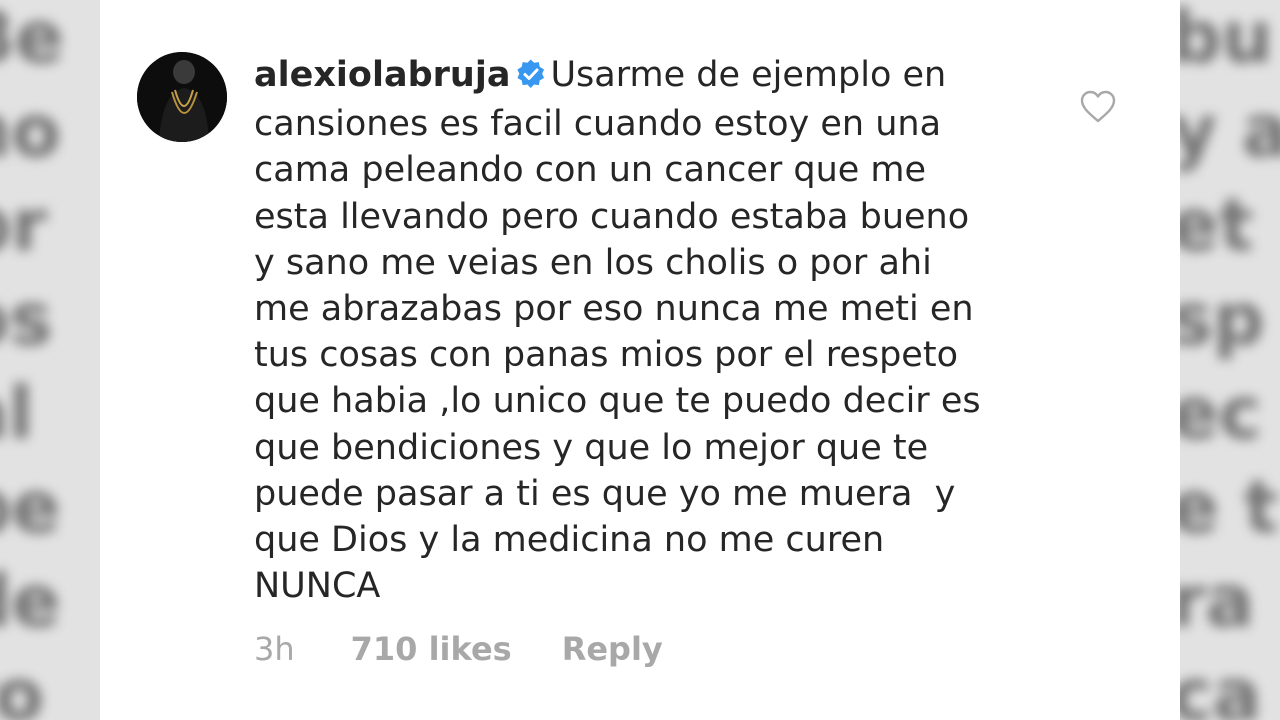 Image resolution: width=1280 pixels, height=720 pixels. Describe the element at coordinates (531, 78) in the screenshot. I see `verified-badge-icon` at that location.